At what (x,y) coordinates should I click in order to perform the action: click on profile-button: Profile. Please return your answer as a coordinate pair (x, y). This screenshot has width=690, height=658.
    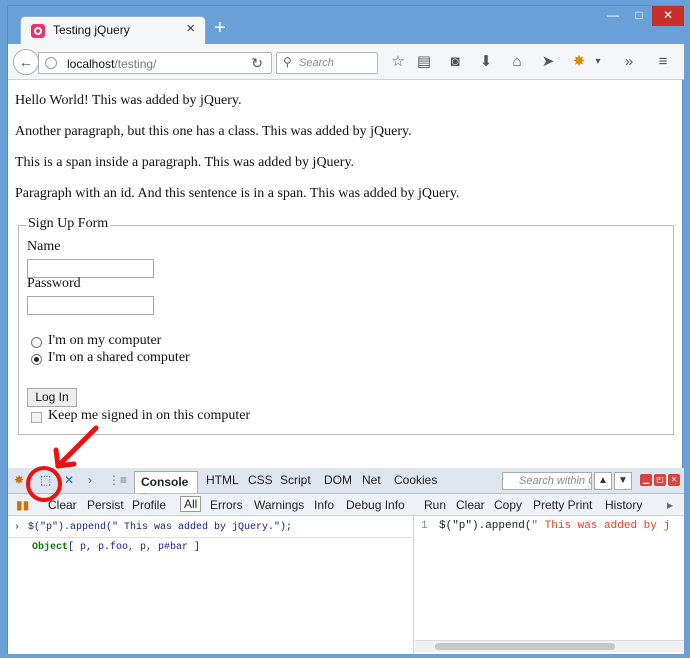
    Looking at the image, I should click on (149, 505).